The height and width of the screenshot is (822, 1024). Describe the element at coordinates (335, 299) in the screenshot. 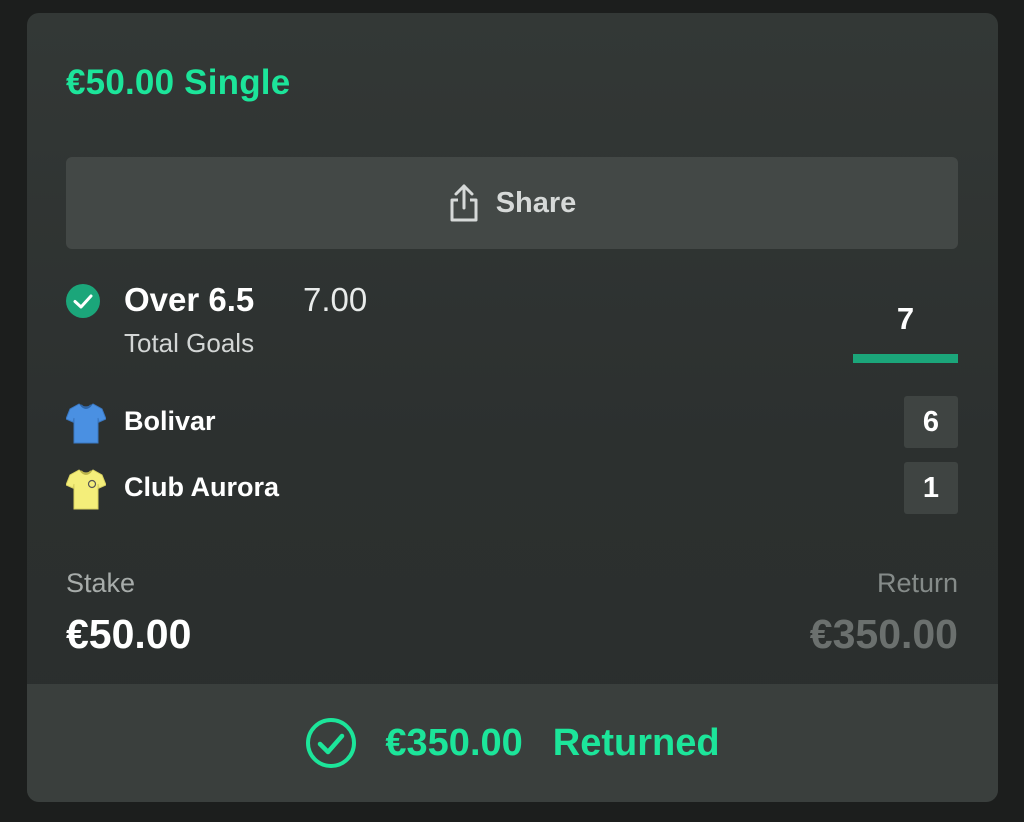

I see `selection-odds: 7.00` at that location.